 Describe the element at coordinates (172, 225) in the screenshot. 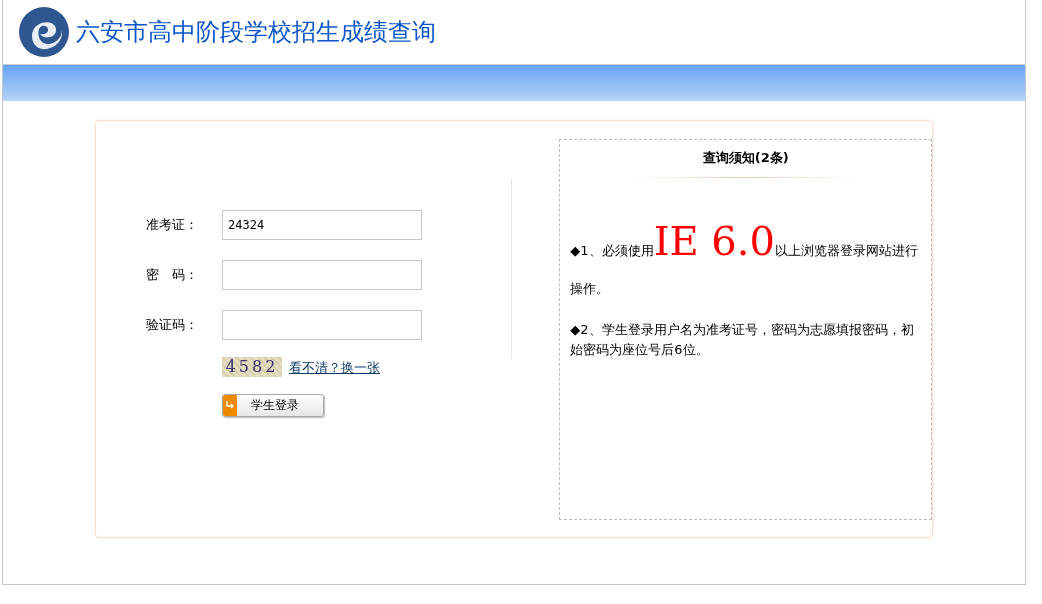

I see `field-label: 准考证：` at that location.